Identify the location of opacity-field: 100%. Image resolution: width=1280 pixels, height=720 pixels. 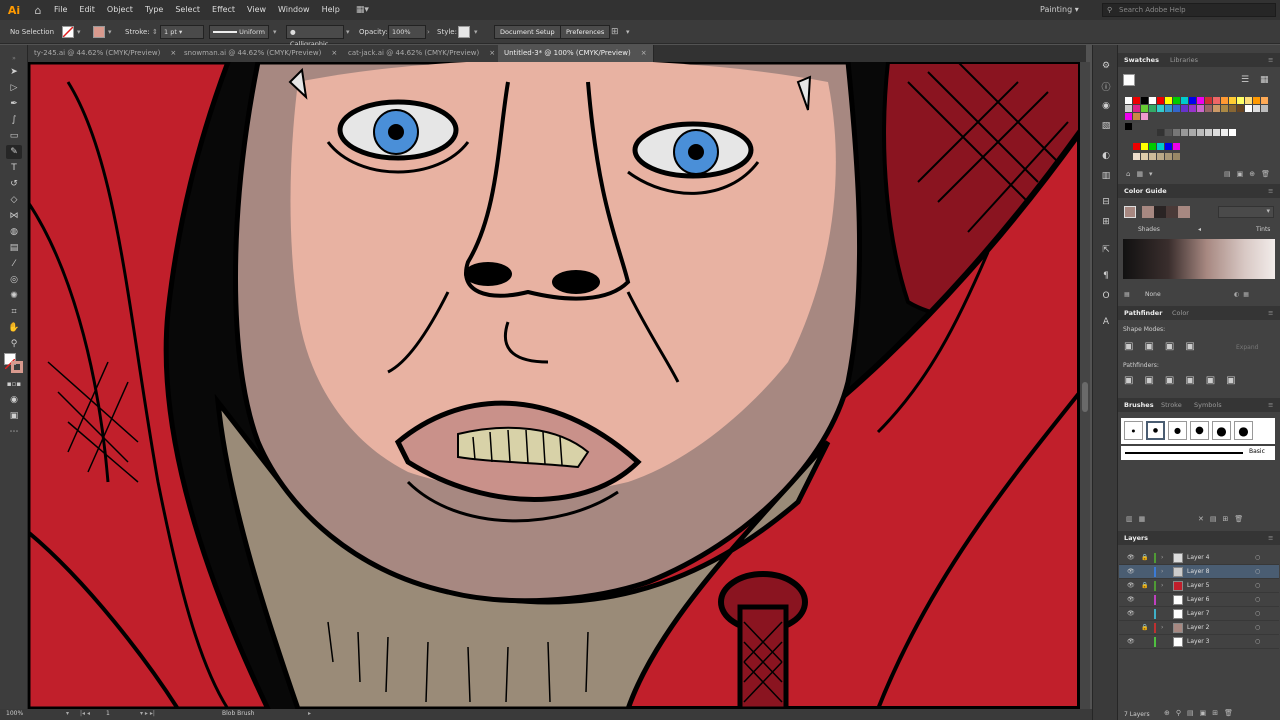
(407, 32).